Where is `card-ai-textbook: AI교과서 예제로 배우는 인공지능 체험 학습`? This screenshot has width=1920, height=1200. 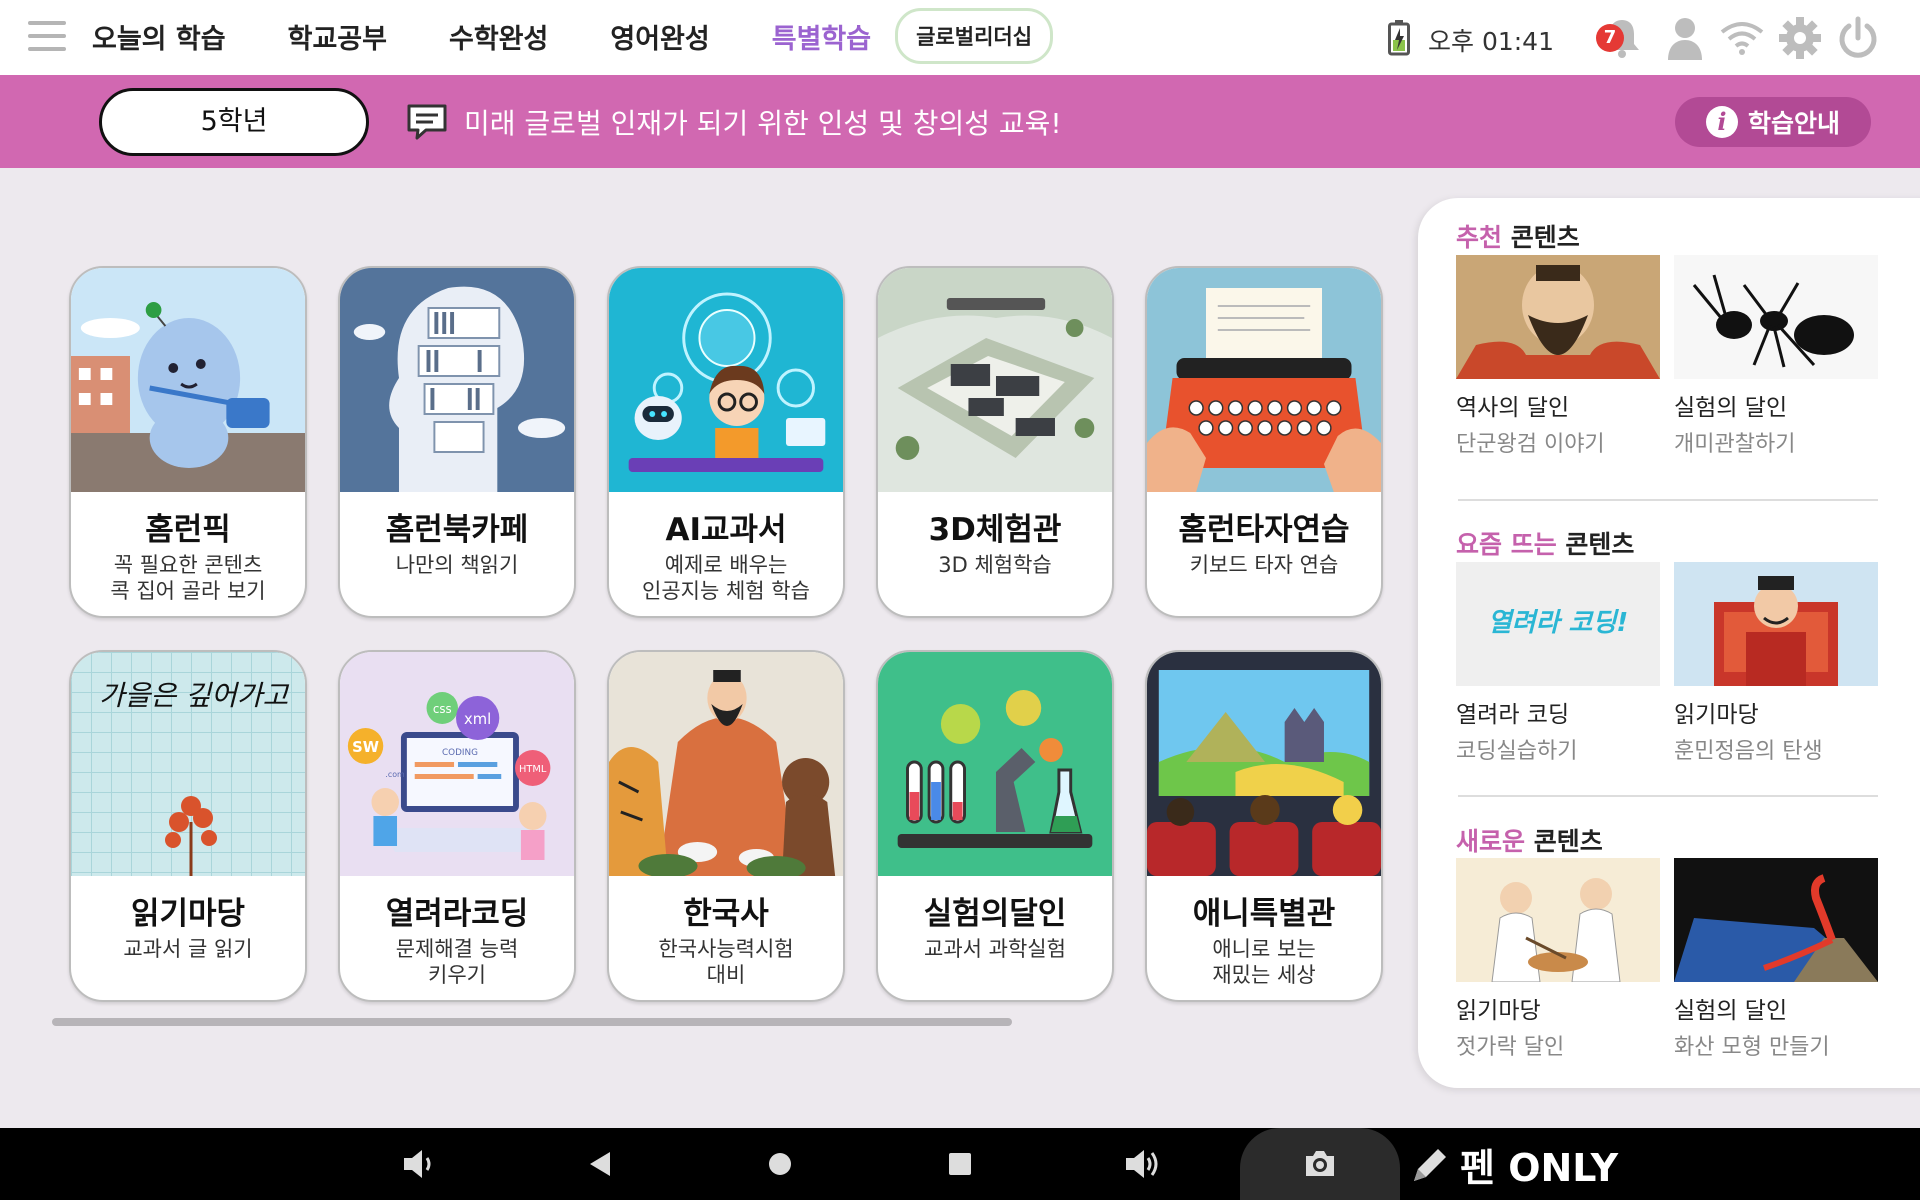 card-ai-textbook: AI교과서 예제로 배우는 인공지능 체험 학습 is located at coordinates (726, 442).